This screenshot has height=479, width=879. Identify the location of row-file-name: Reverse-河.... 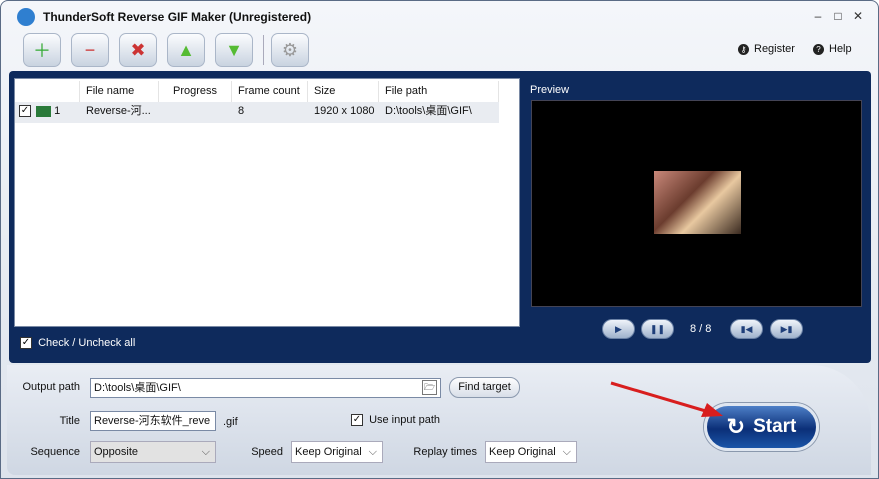
(118, 111).